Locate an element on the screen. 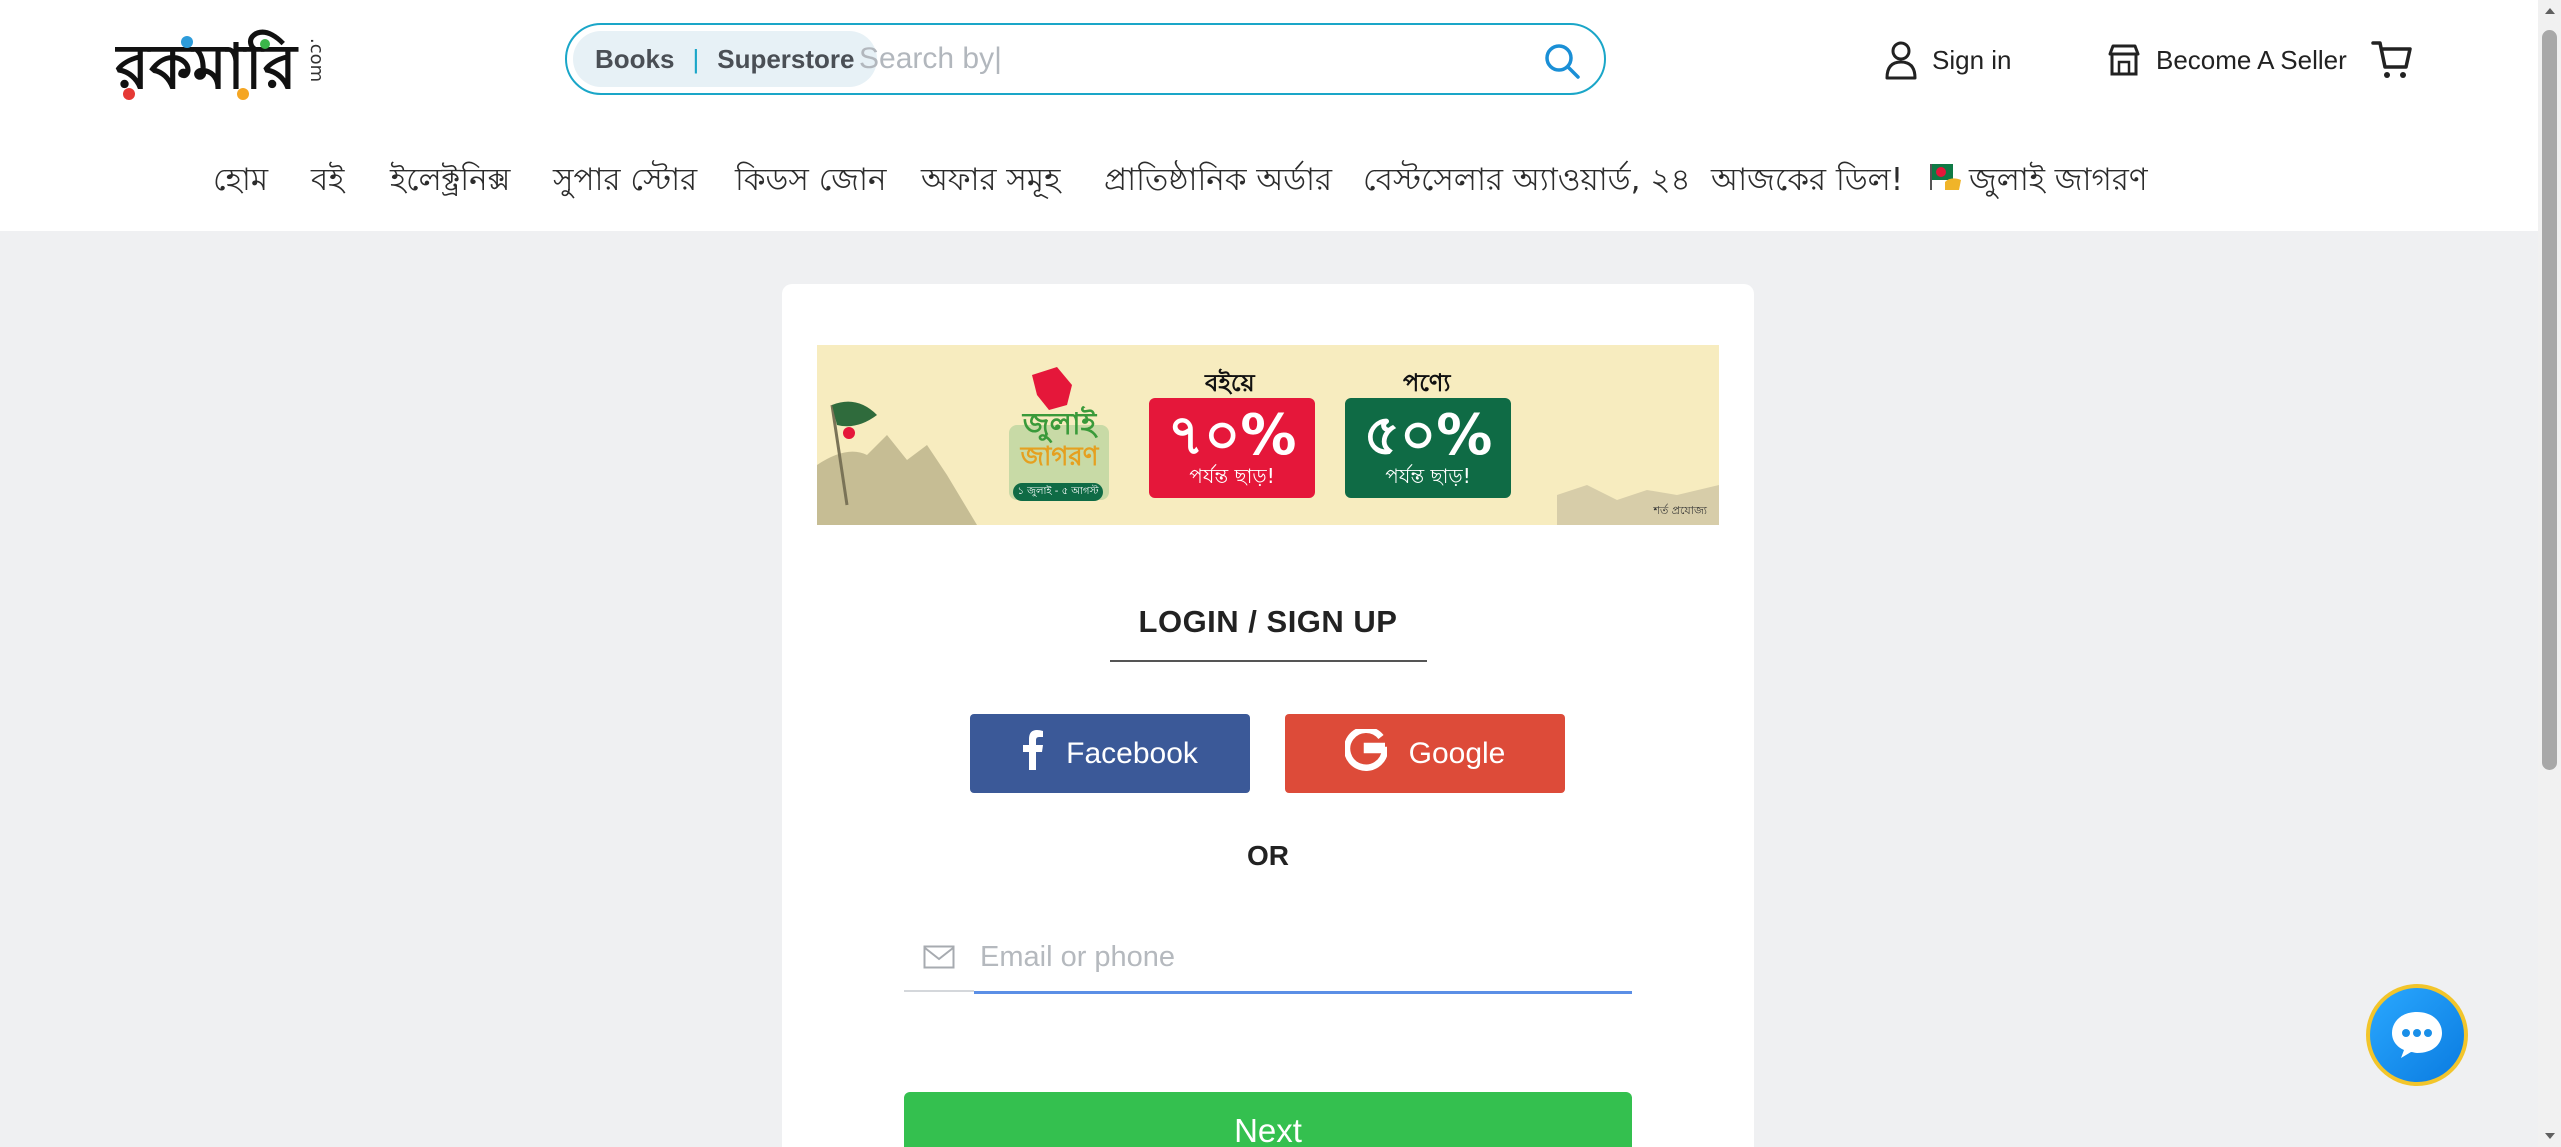  july-jagoron-flag-icon is located at coordinates (1946, 182).